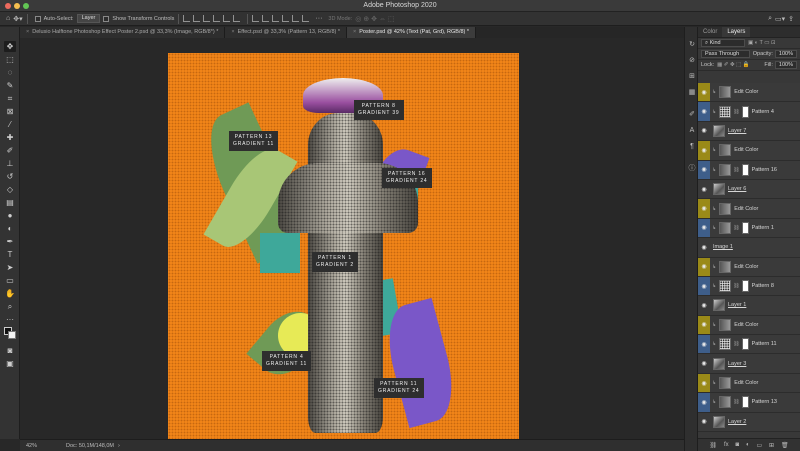 Image resolution: width=800 pixels, height=451 pixels. What do you see at coordinates (749, 228) in the screenshot?
I see `layer-row: ◉ ↳ ⛓ Pattern 1` at bounding box center [749, 228].